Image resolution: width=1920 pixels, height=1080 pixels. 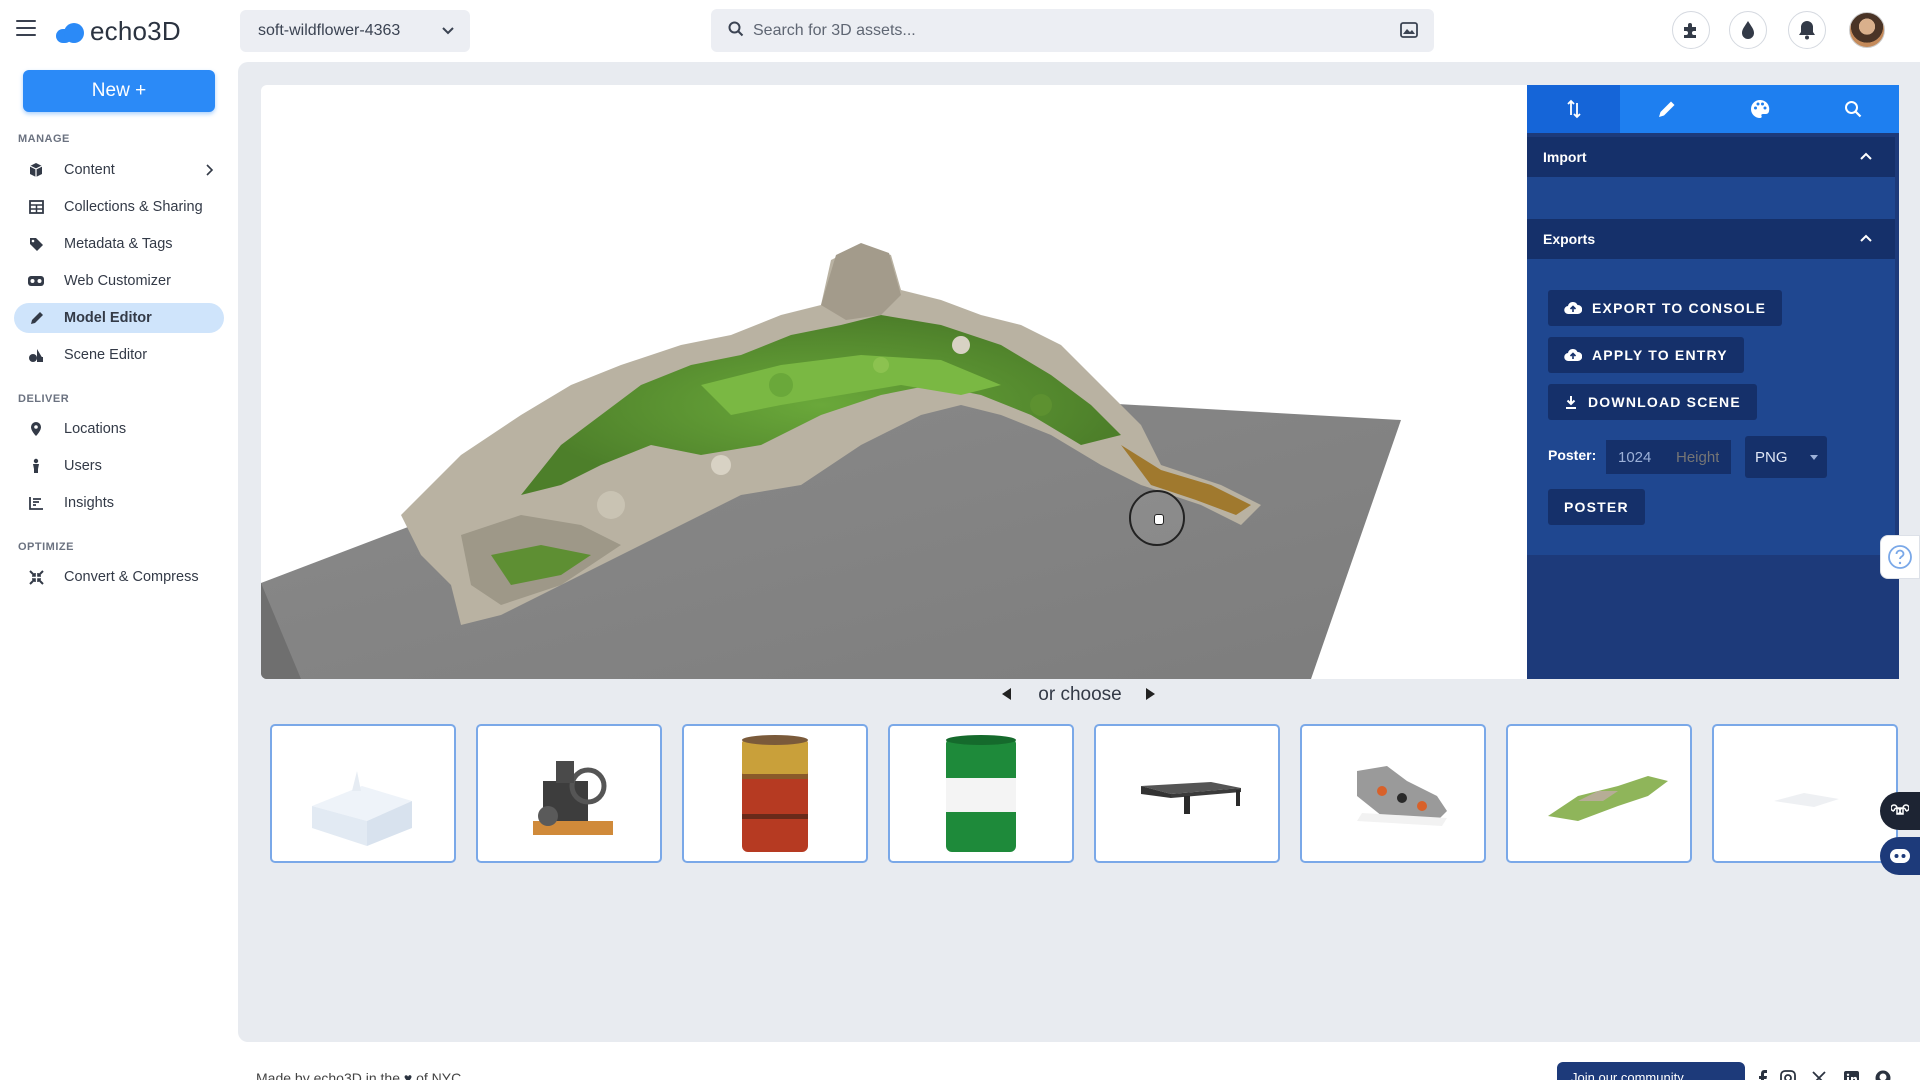 I want to click on tab-search, so click(x=1852, y=109).